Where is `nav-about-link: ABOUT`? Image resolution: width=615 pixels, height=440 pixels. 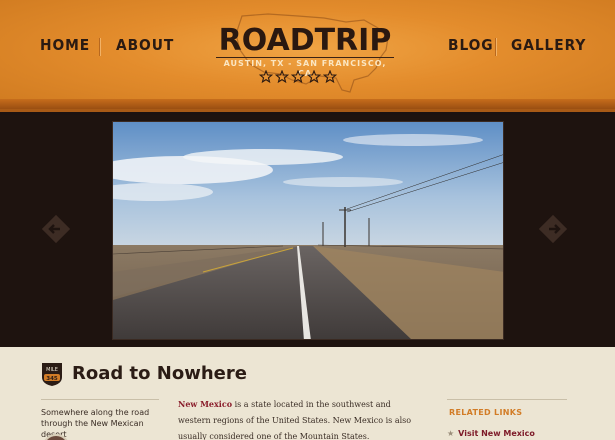
nav-about-link: ABOUT is located at coordinates (145, 45).